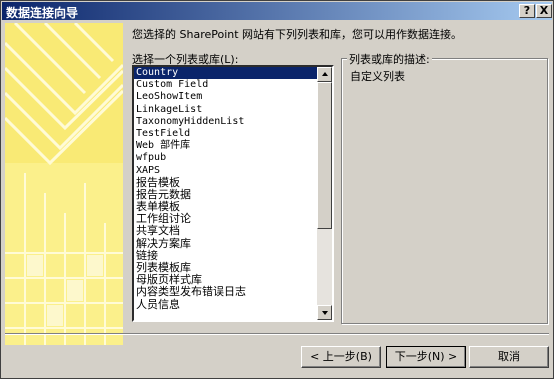  Describe the element at coordinates (226, 134) in the screenshot. I see `list-item: TestField` at that location.